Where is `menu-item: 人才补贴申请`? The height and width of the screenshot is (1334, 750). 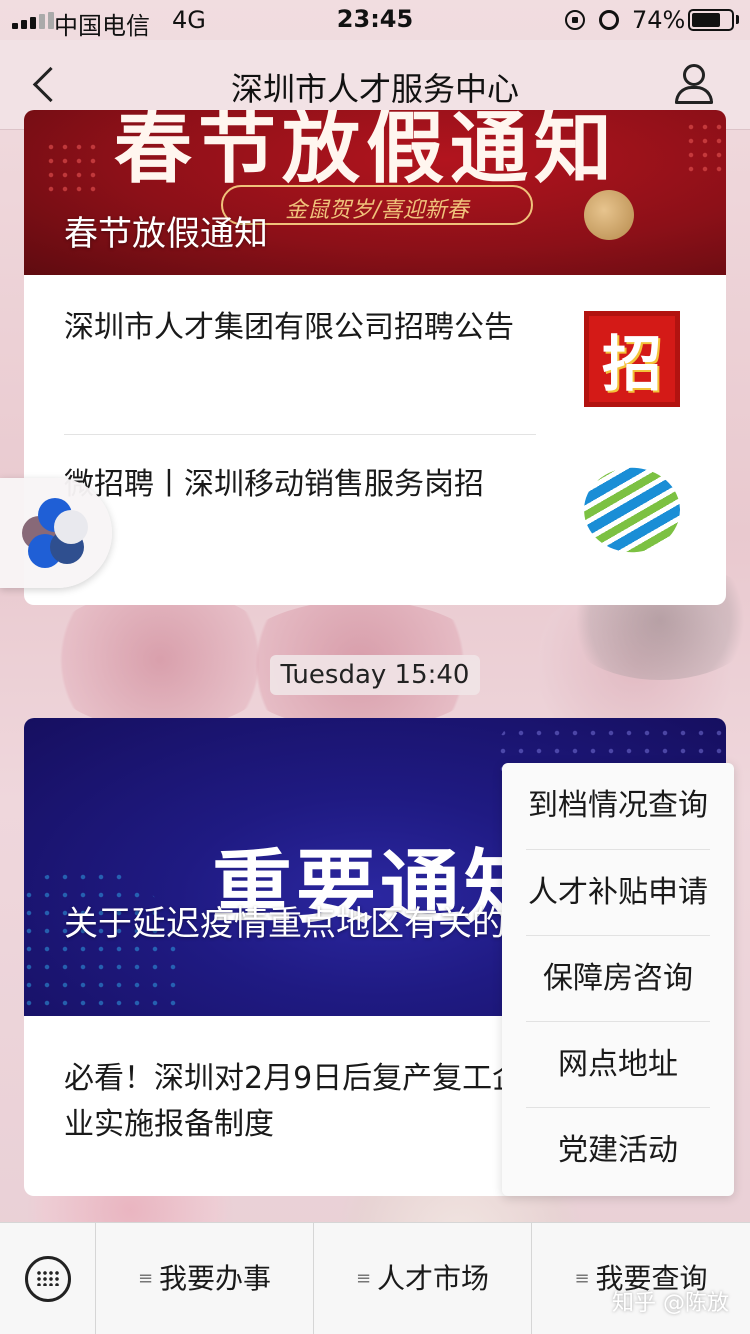
menu-item: 人才补贴申请 is located at coordinates (618, 893).